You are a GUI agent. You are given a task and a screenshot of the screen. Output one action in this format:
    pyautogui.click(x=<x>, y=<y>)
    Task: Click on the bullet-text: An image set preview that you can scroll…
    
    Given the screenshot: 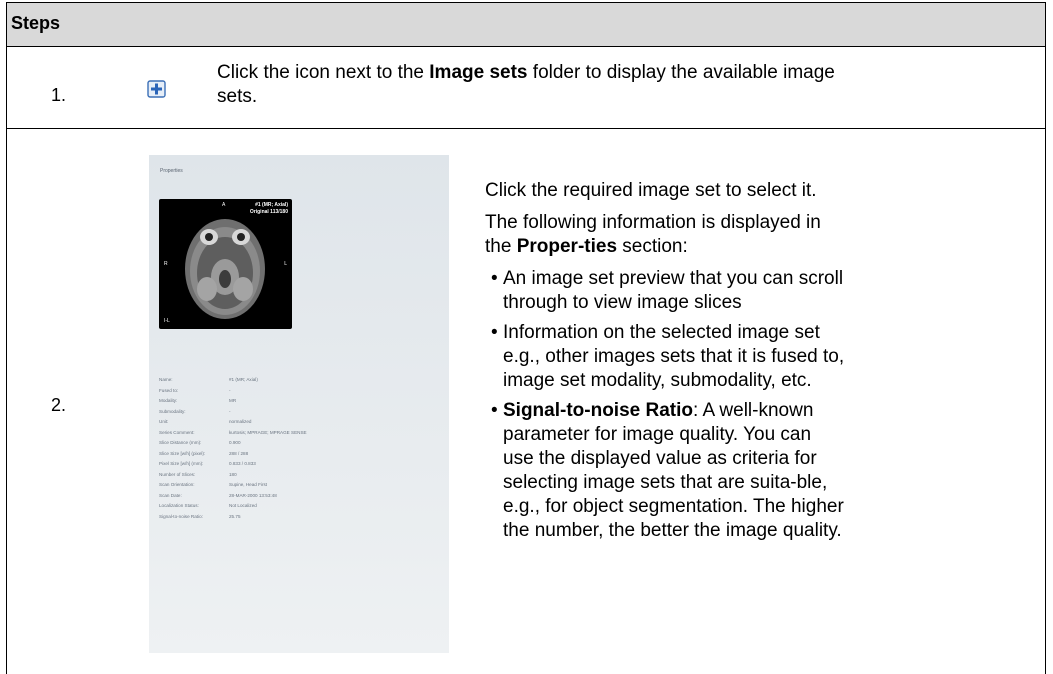 What is the action you would take?
    pyautogui.click(x=673, y=290)
    